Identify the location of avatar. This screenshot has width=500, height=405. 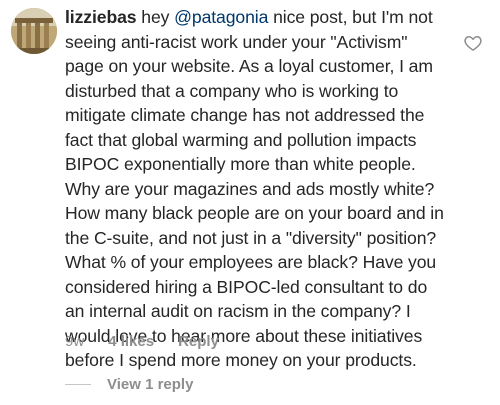
(34, 31).